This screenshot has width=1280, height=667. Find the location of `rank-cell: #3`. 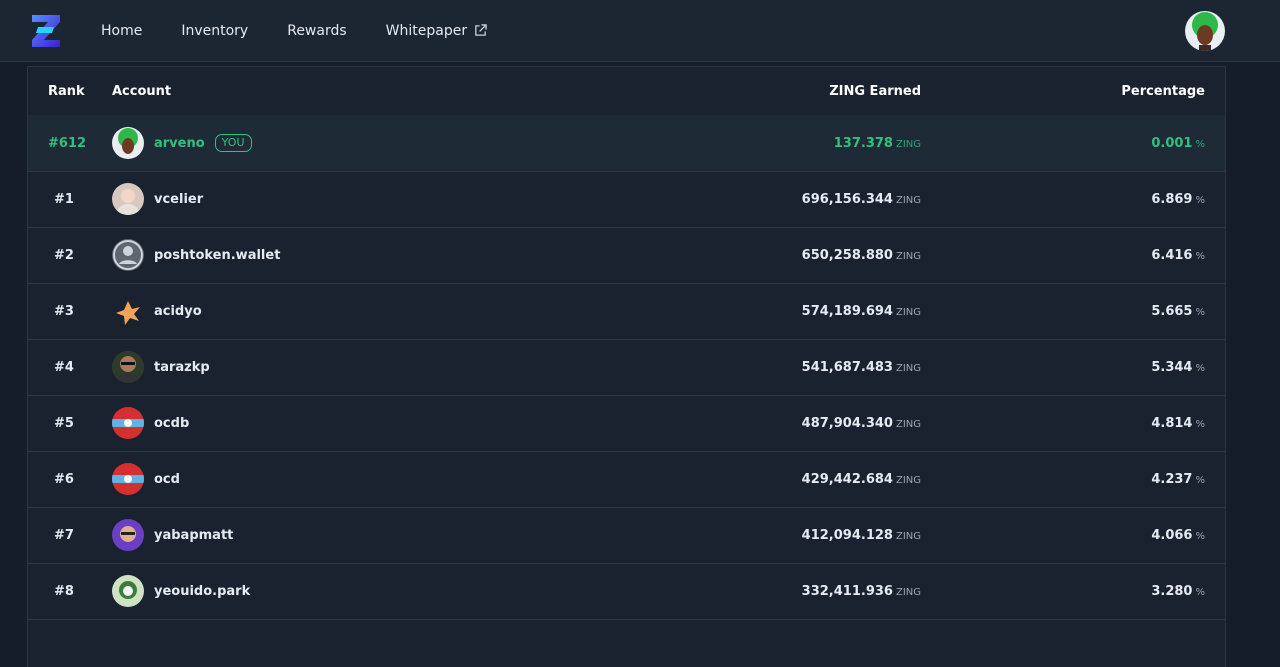

rank-cell: #3 is located at coordinates (64, 311).